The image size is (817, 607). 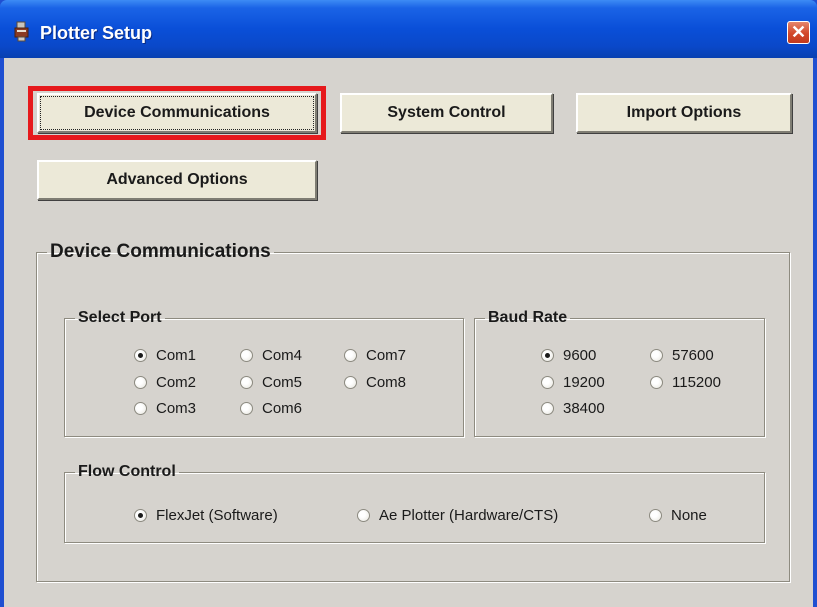 I want to click on device-communications-button-label: Device Communications, so click(x=177, y=112).